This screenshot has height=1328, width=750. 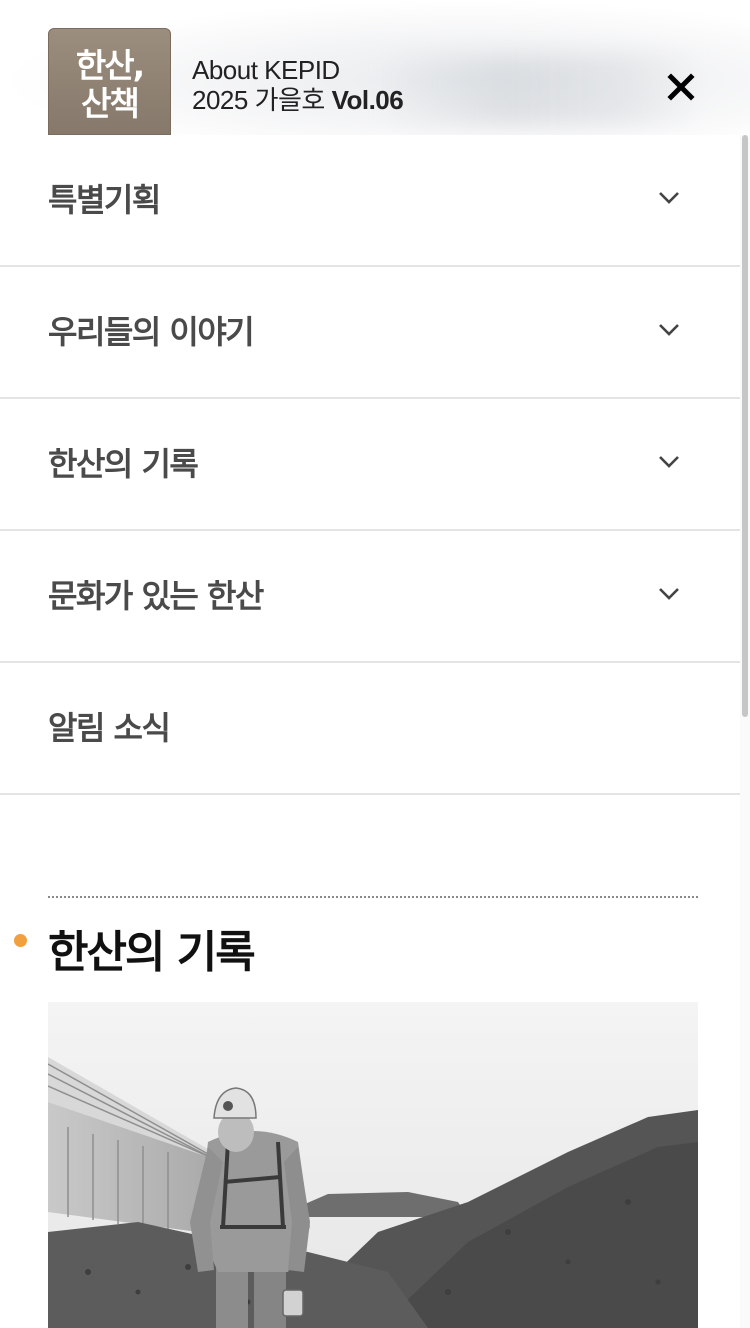 What do you see at coordinates (540, 90) in the screenshot?
I see `header-background` at bounding box center [540, 90].